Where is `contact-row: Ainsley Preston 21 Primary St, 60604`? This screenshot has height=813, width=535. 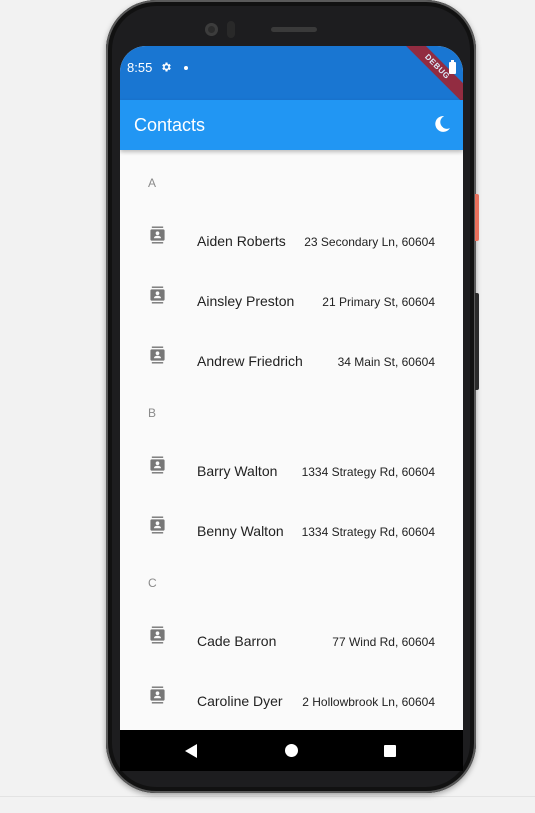
contact-row: Ainsley Preston 21 Primary St, 60604 is located at coordinates (291, 316).